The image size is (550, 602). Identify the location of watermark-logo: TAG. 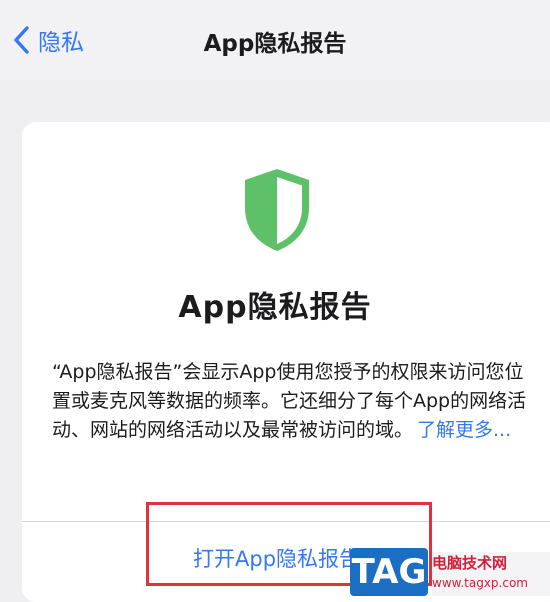
(389, 572).